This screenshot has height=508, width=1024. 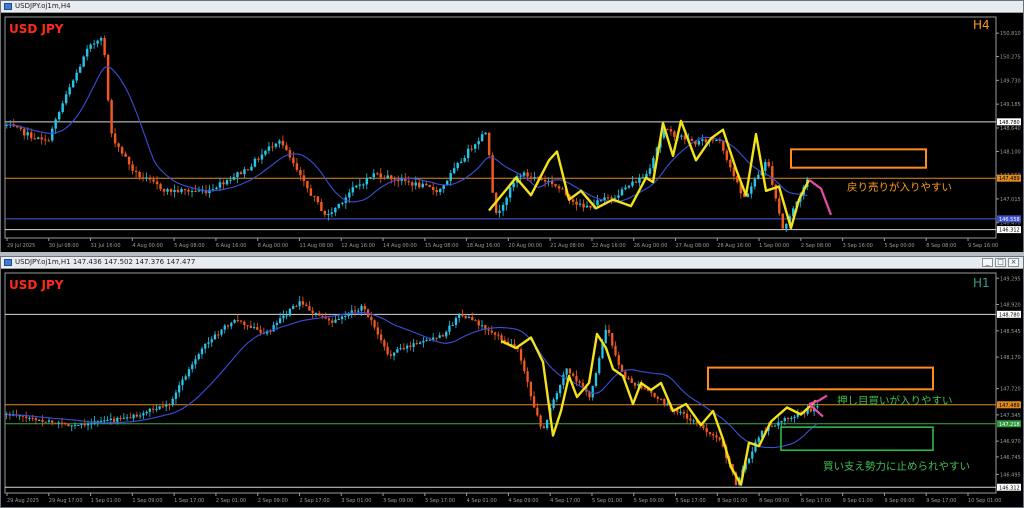 What do you see at coordinates (609, 246) in the screenshot?
I see `time-tick-label: 22 Aug 16:00` at bounding box center [609, 246].